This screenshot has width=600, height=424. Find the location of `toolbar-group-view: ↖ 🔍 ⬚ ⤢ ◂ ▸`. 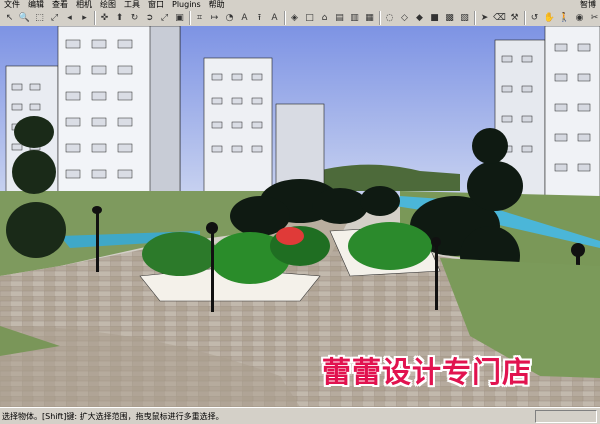

toolbar-group-view: ↖ 🔍 ⬚ ⤢ ◂ ▸ is located at coordinates (47, 18).